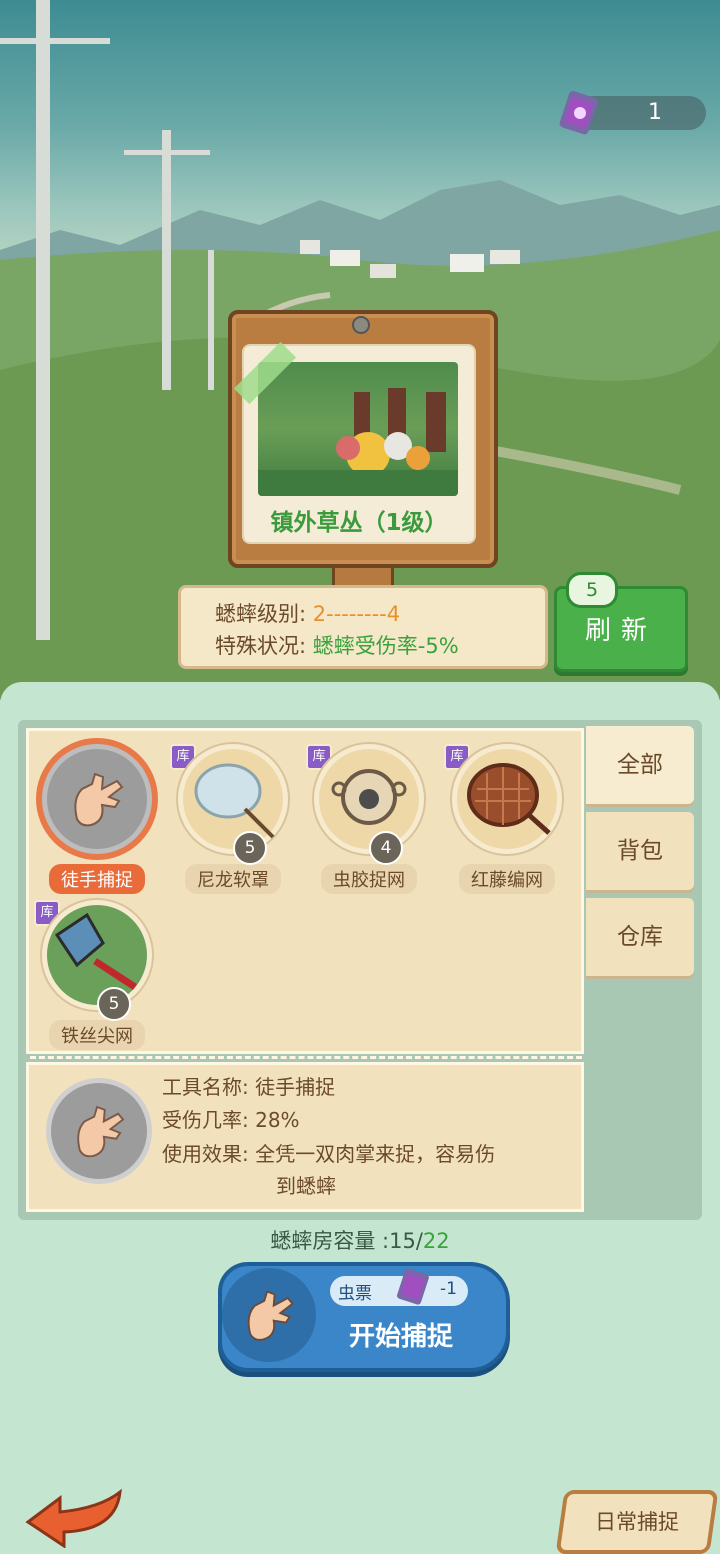 This screenshot has height=1554, width=720. I want to click on refresh-count-badge: 5, so click(592, 590).